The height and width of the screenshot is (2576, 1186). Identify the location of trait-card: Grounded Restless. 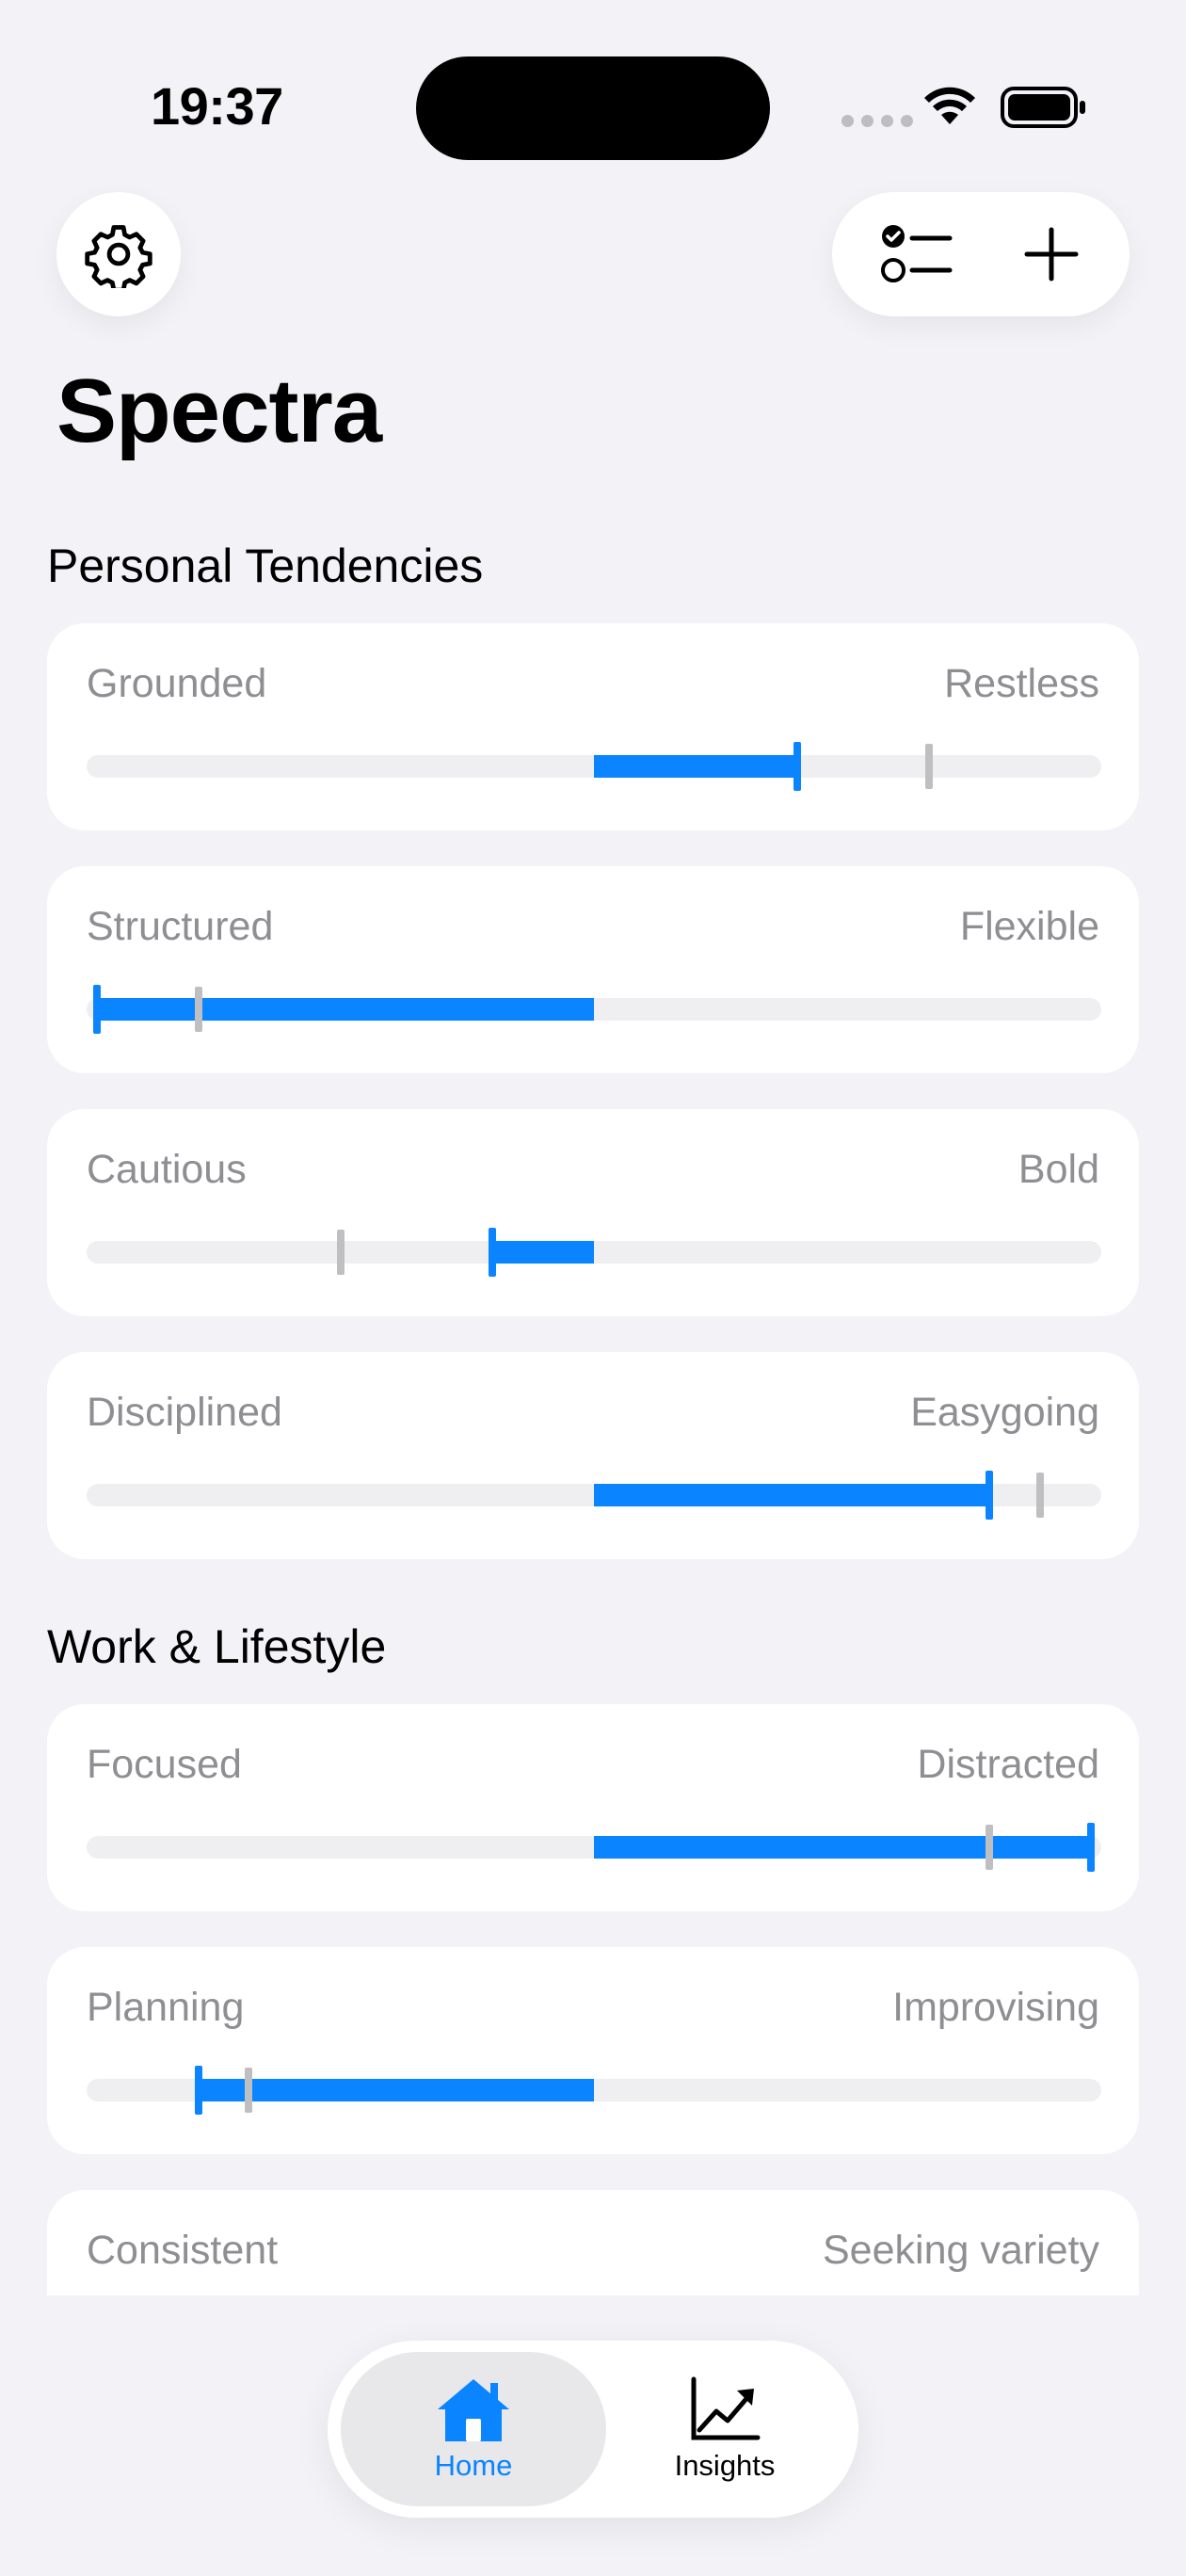
(593, 726).